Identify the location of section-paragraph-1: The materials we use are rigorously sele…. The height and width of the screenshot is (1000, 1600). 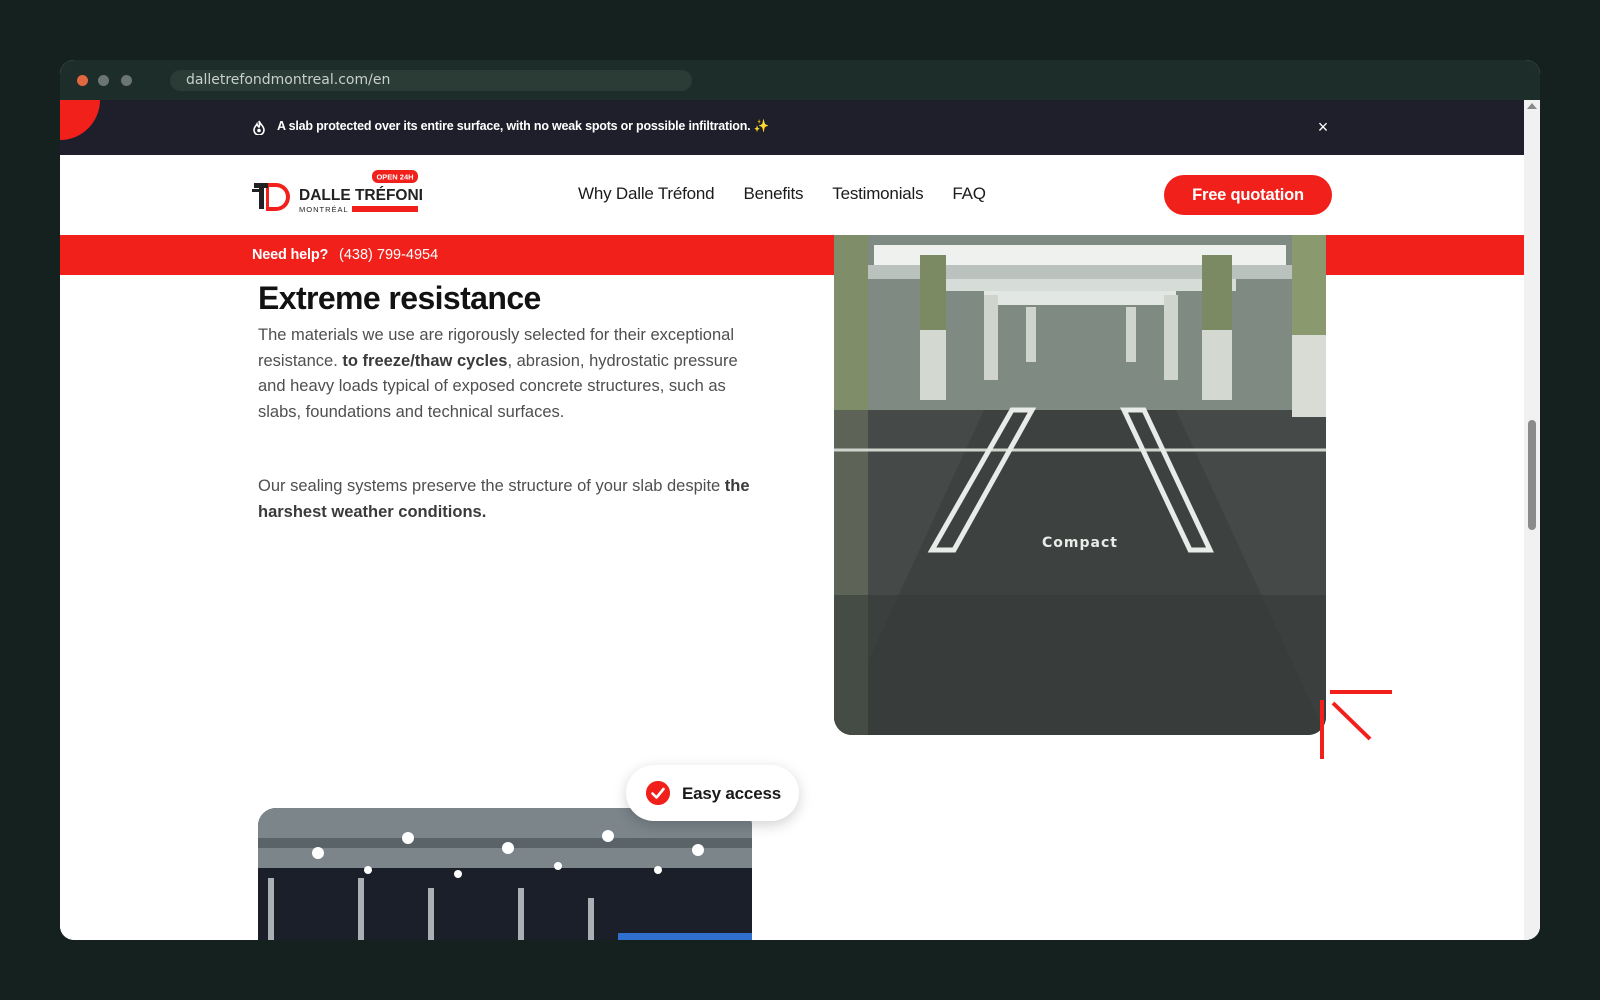
(508, 374).